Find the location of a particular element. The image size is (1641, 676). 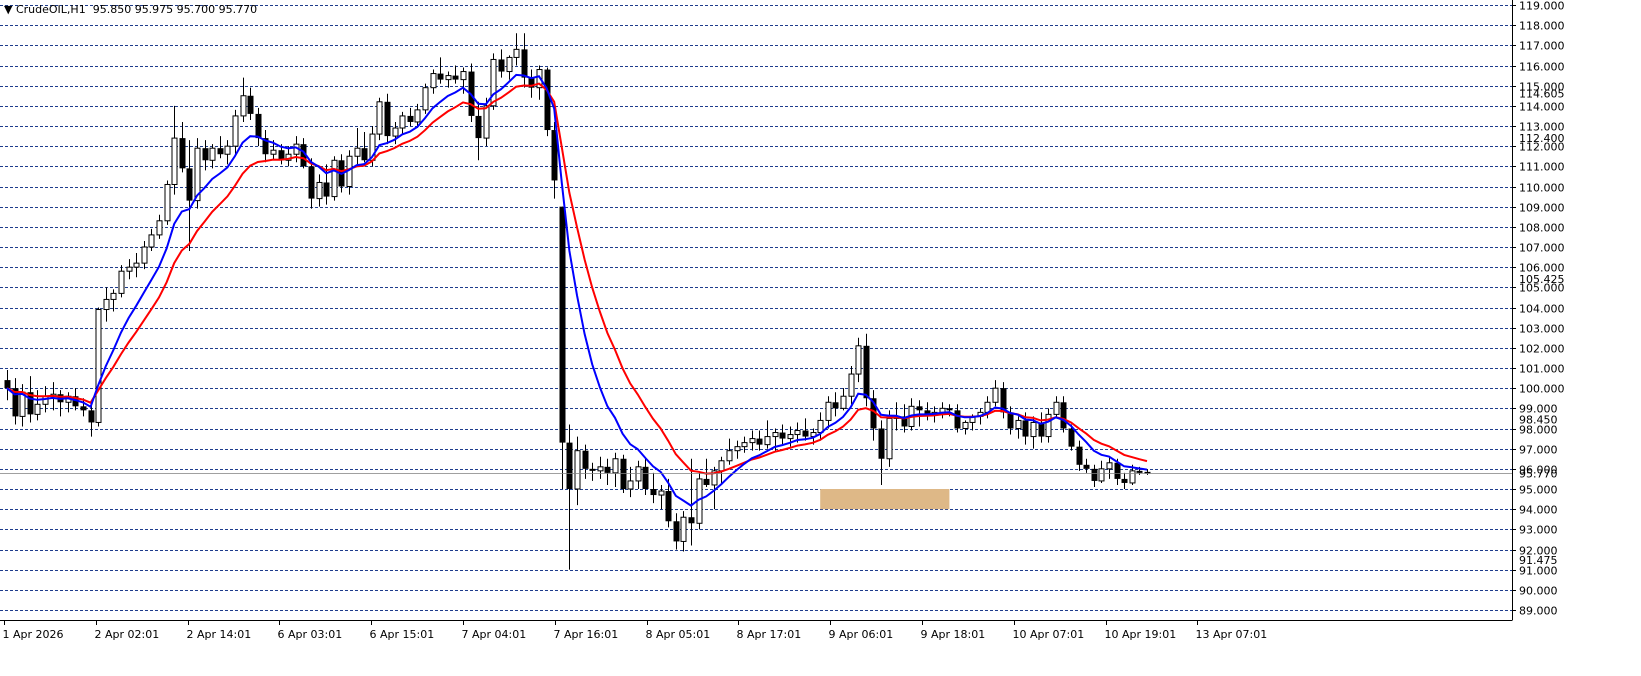

y-tick-label: 119.000 is located at coordinates (1542, 6).